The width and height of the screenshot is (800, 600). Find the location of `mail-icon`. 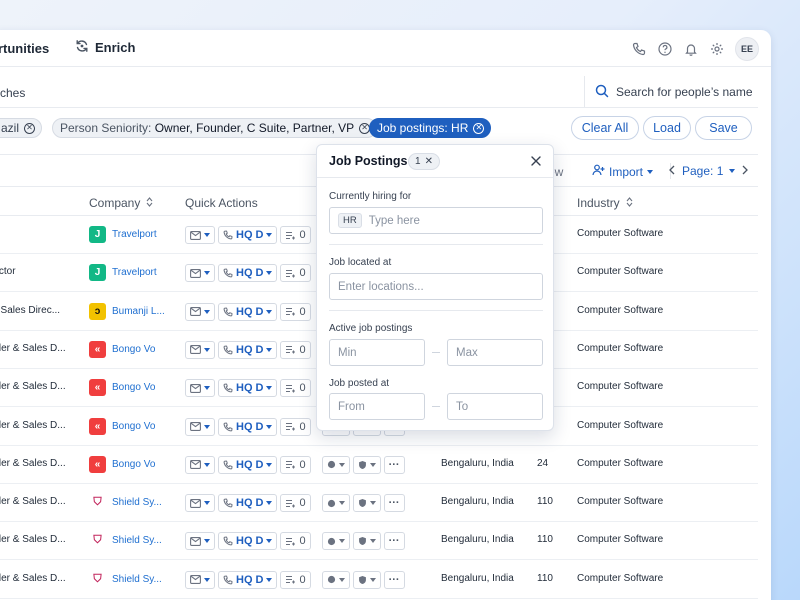

mail-icon is located at coordinates (195, 350).